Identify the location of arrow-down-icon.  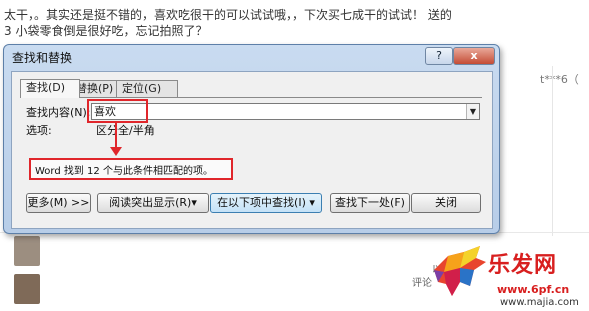
(116, 151).